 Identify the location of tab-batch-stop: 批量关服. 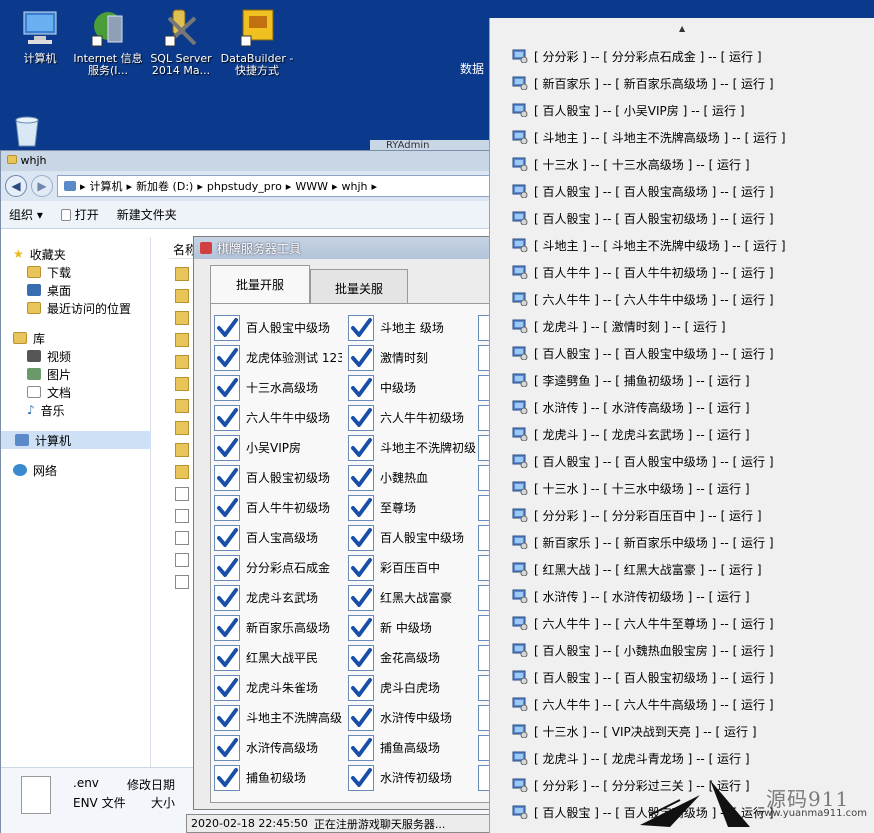
(359, 287).